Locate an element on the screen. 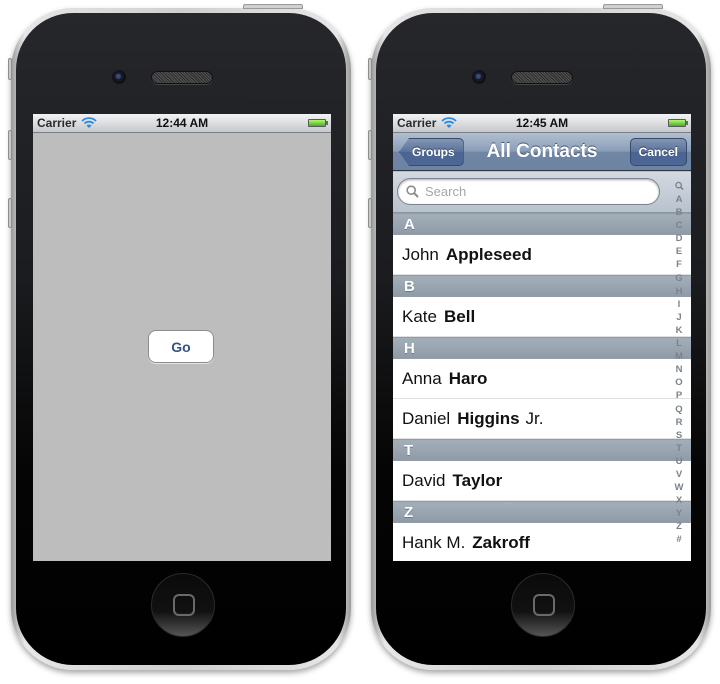 This screenshot has width=720, height=684. contact-last-name: Higgins is located at coordinates (488, 418).